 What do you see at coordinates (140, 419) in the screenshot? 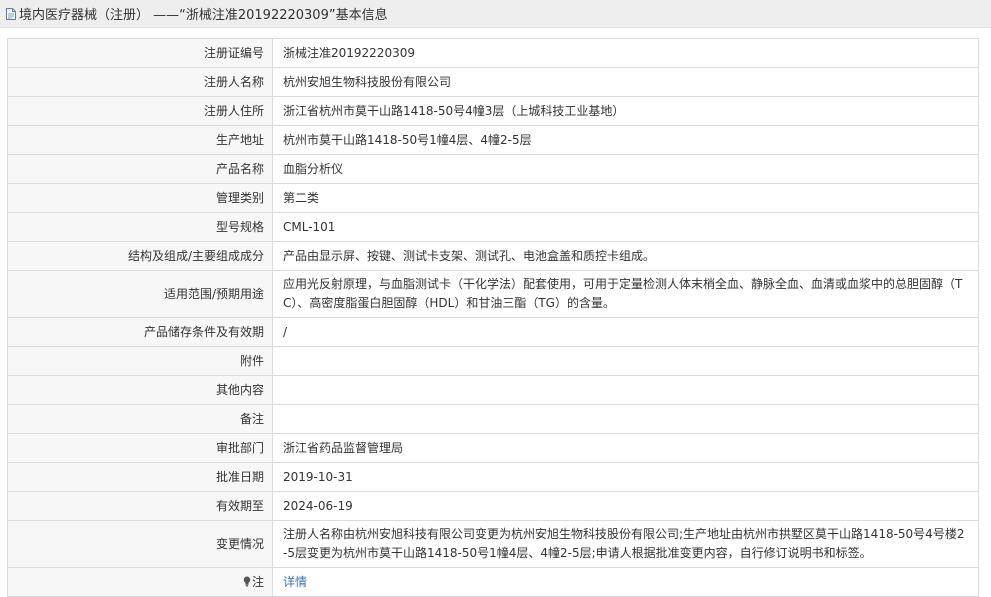
I see `field-label: 备注` at bounding box center [140, 419].